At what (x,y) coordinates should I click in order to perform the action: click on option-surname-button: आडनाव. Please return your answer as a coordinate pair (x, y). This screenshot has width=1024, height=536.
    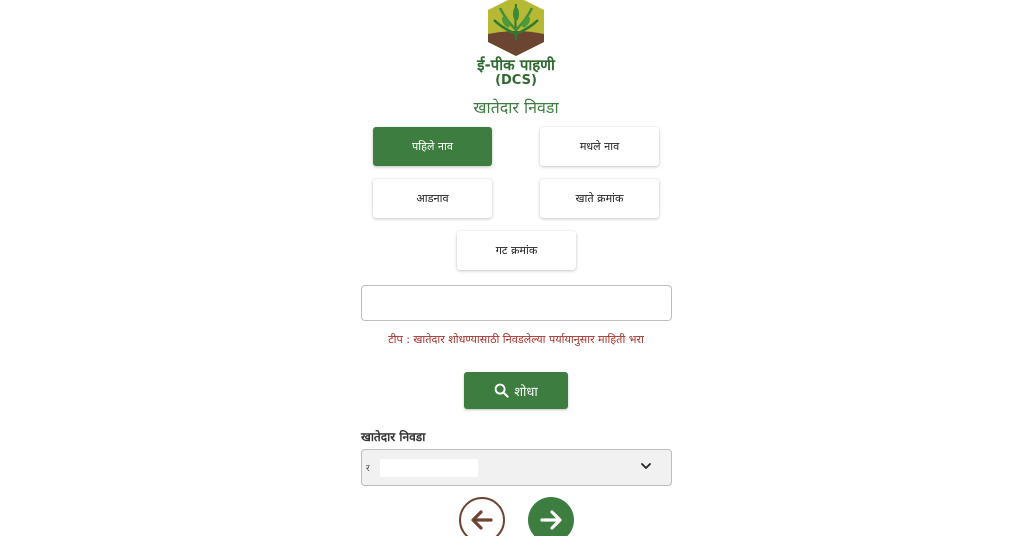
    Looking at the image, I should click on (432, 198).